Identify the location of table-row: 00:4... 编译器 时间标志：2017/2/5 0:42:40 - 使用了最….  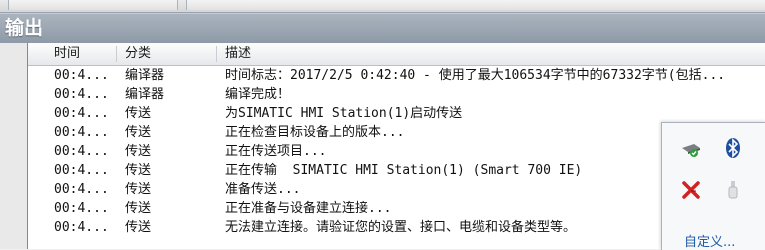
(396, 75).